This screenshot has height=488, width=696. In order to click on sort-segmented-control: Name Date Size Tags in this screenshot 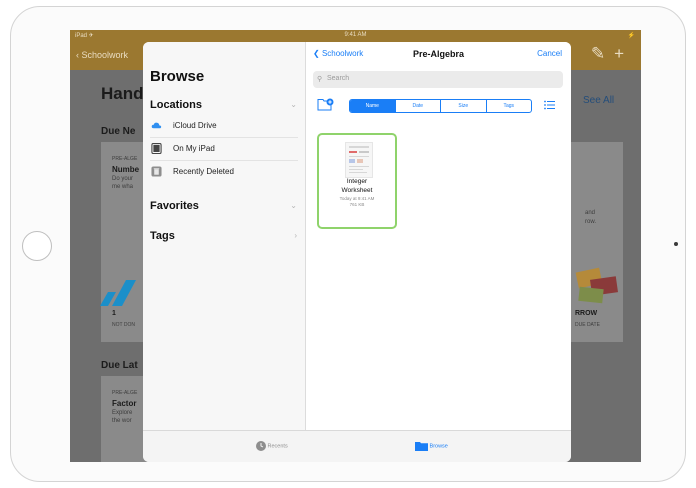, I will do `click(440, 106)`.